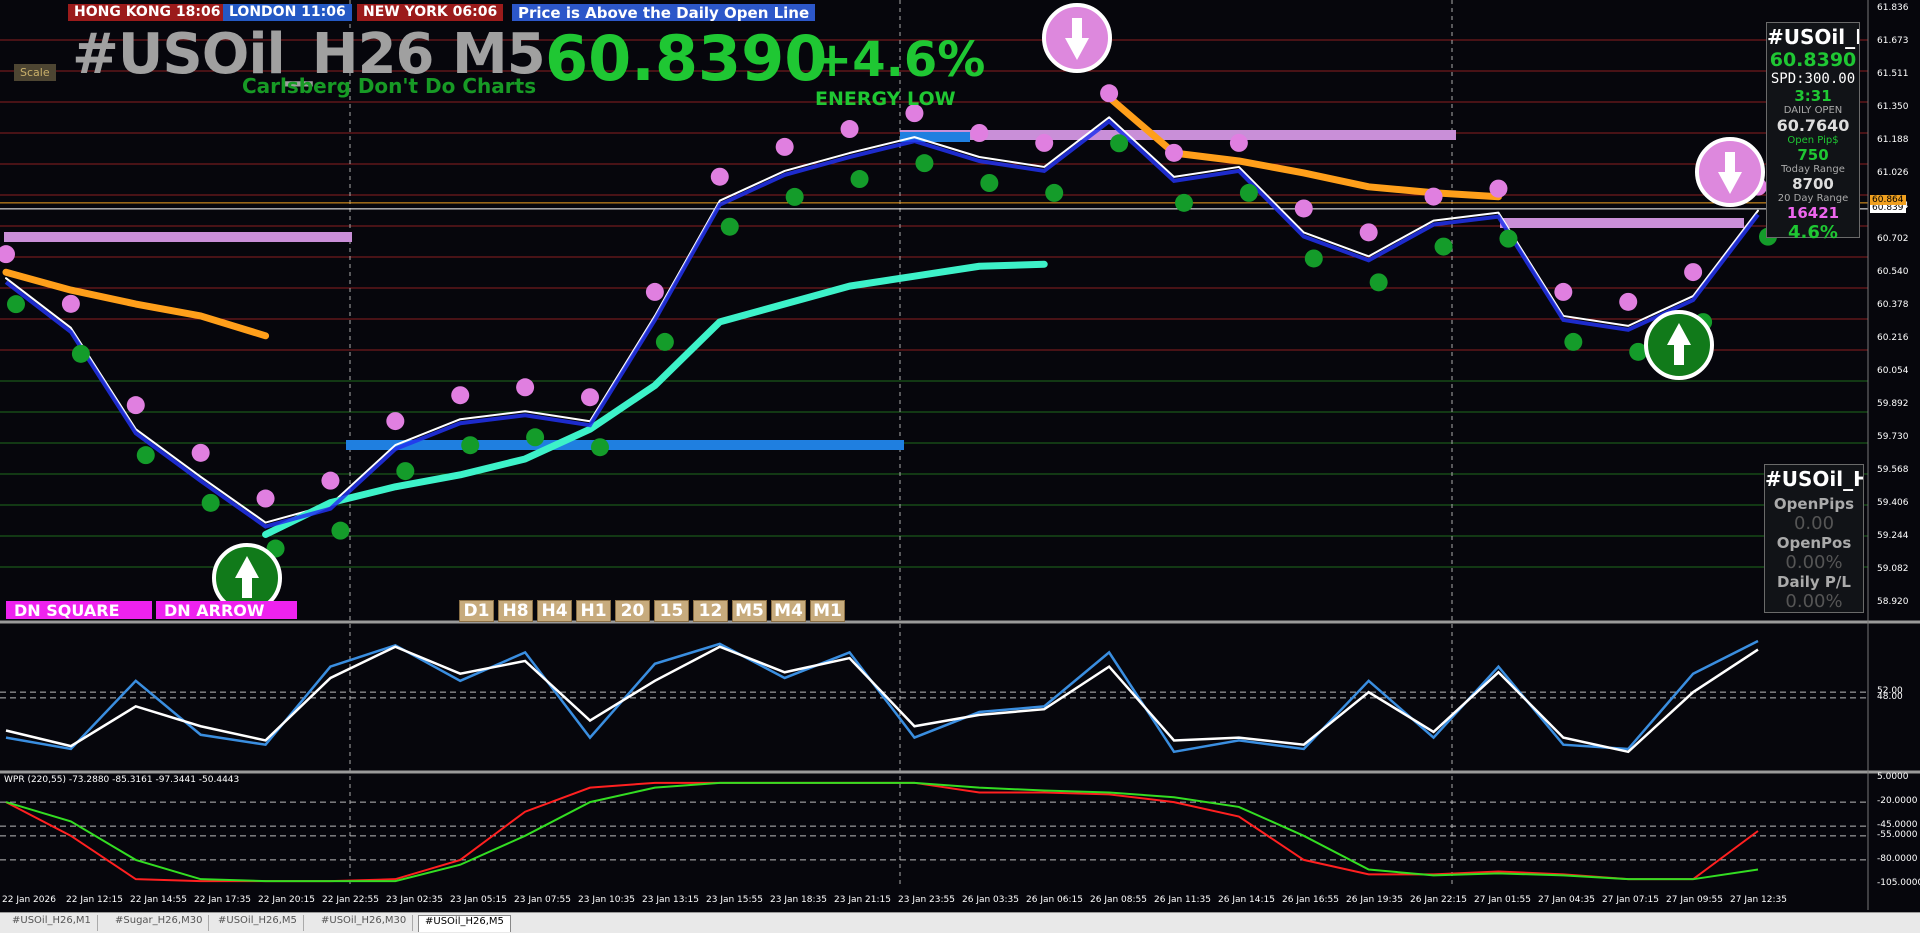 This screenshot has height=933, width=1920. Describe the element at coordinates (35, 72) in the screenshot. I see `scale-button: Scale` at that location.